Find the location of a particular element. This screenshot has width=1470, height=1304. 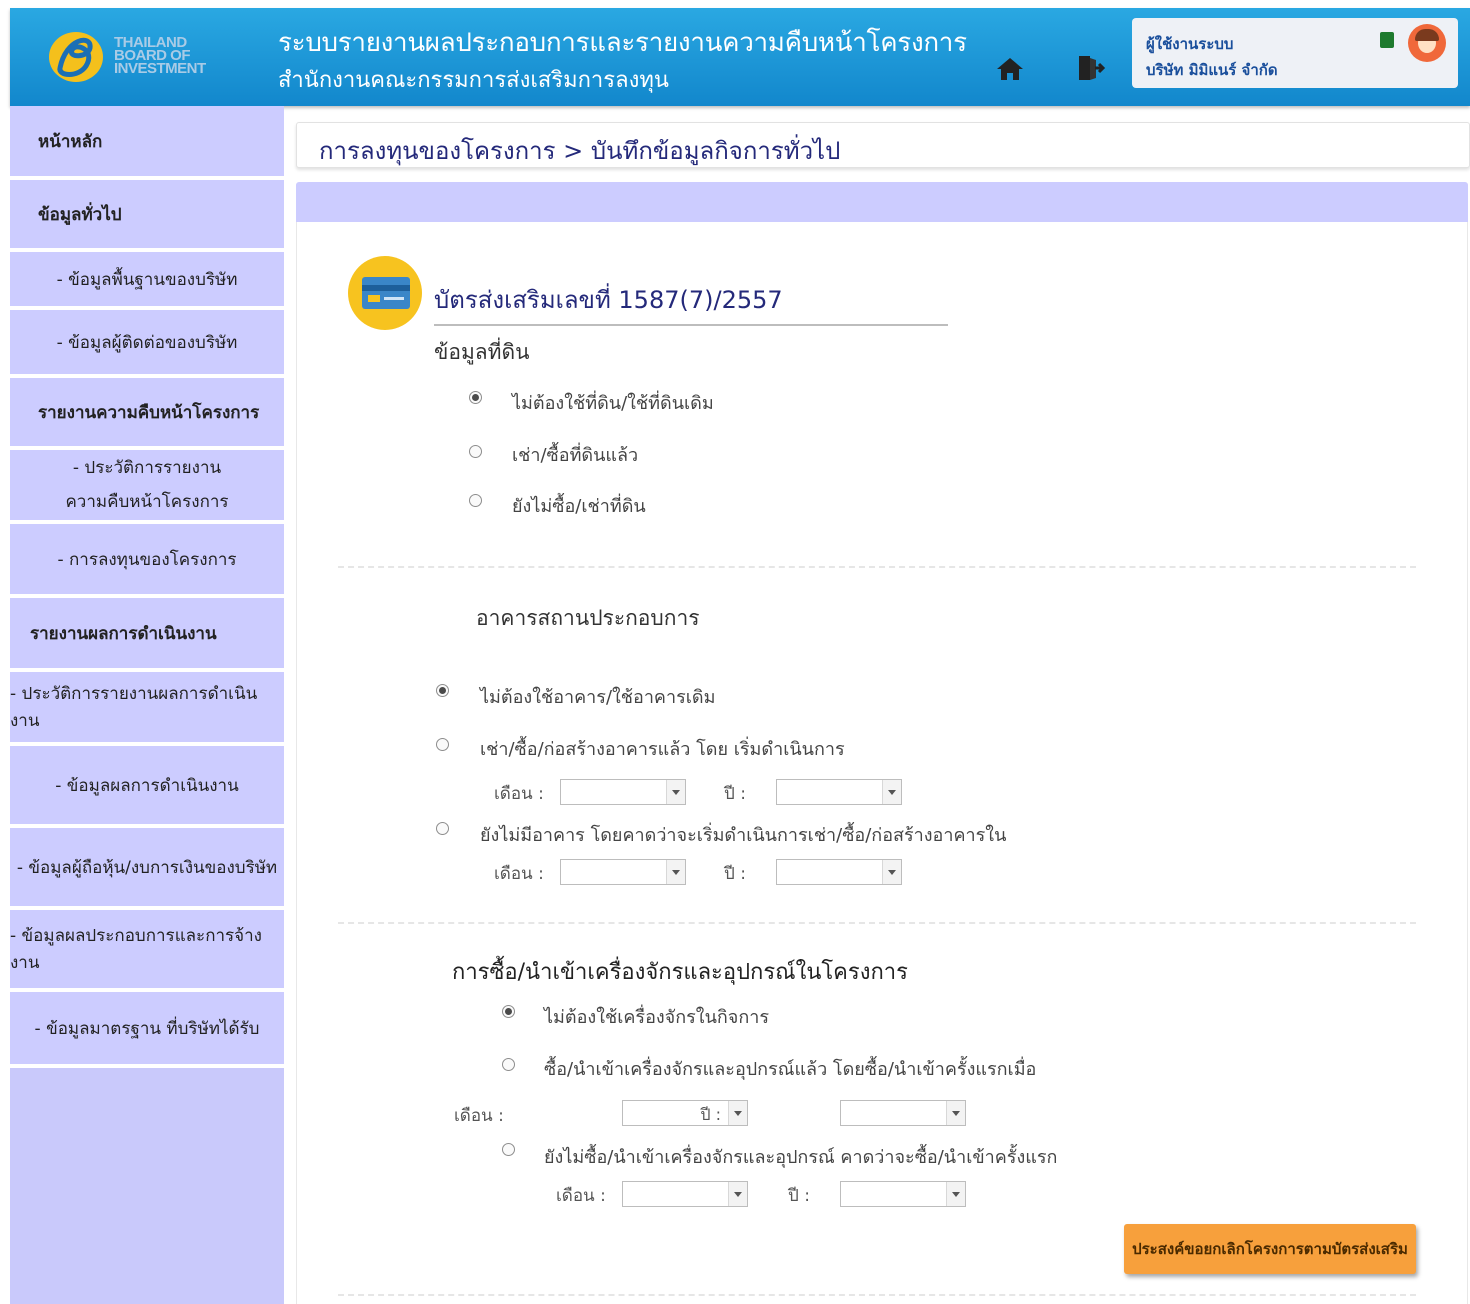

sidebar-item-performance-report: รายงานผลการดำเนินงาน is located at coordinates (147, 635).